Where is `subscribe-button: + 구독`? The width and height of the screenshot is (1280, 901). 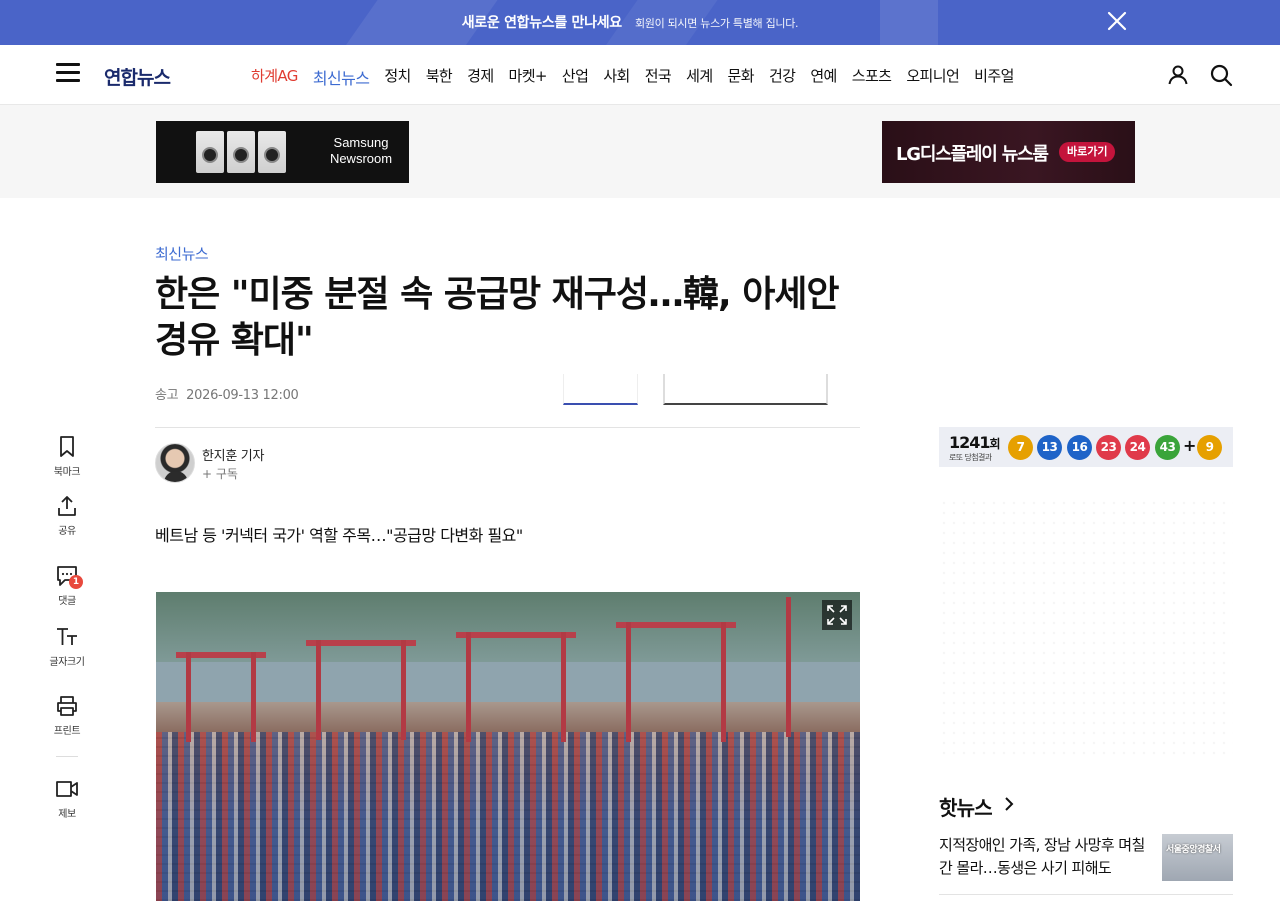
subscribe-button: + 구독 is located at coordinates (220, 473).